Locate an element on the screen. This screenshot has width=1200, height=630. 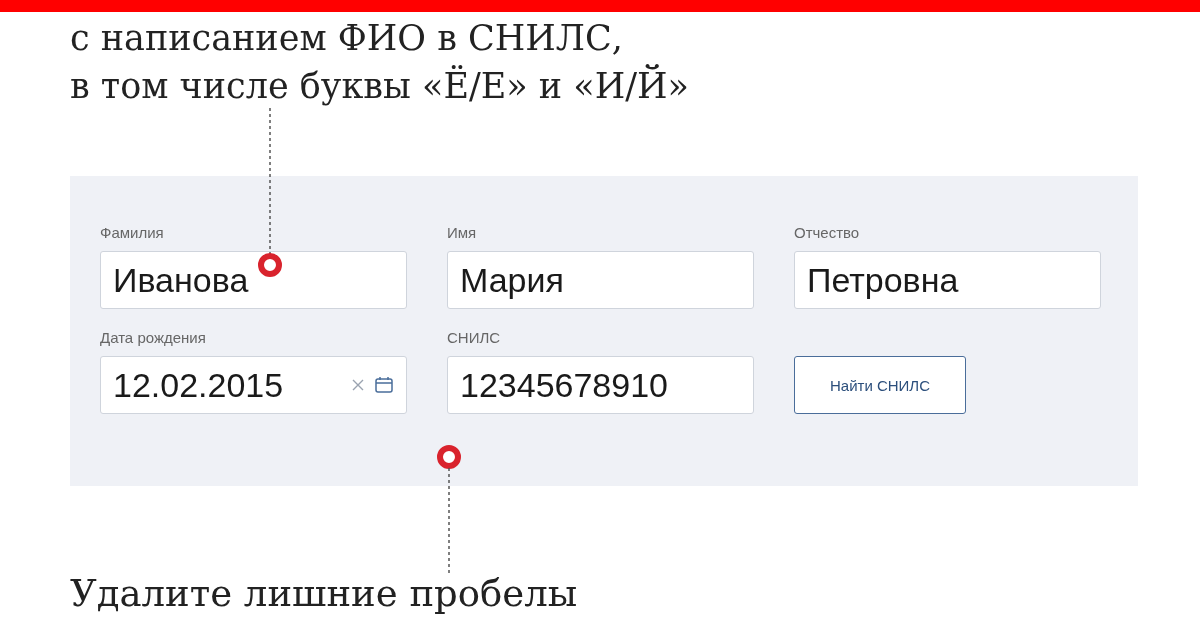
input-field: 12.02.2015 is located at coordinates (253, 385).